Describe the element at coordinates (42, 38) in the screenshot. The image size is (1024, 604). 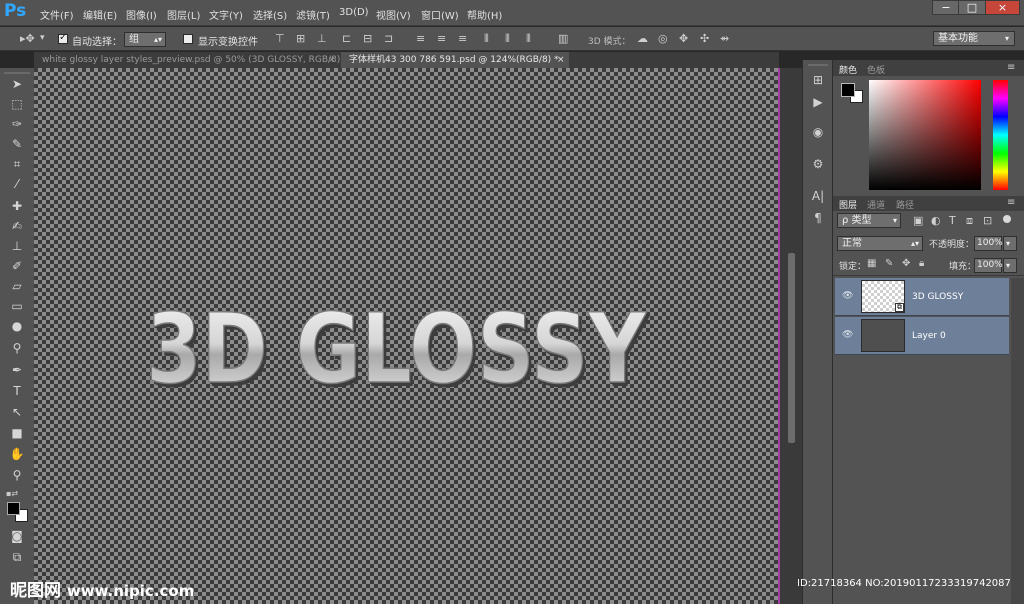
I see `tool-preset-chevron-icon: ▾` at that location.